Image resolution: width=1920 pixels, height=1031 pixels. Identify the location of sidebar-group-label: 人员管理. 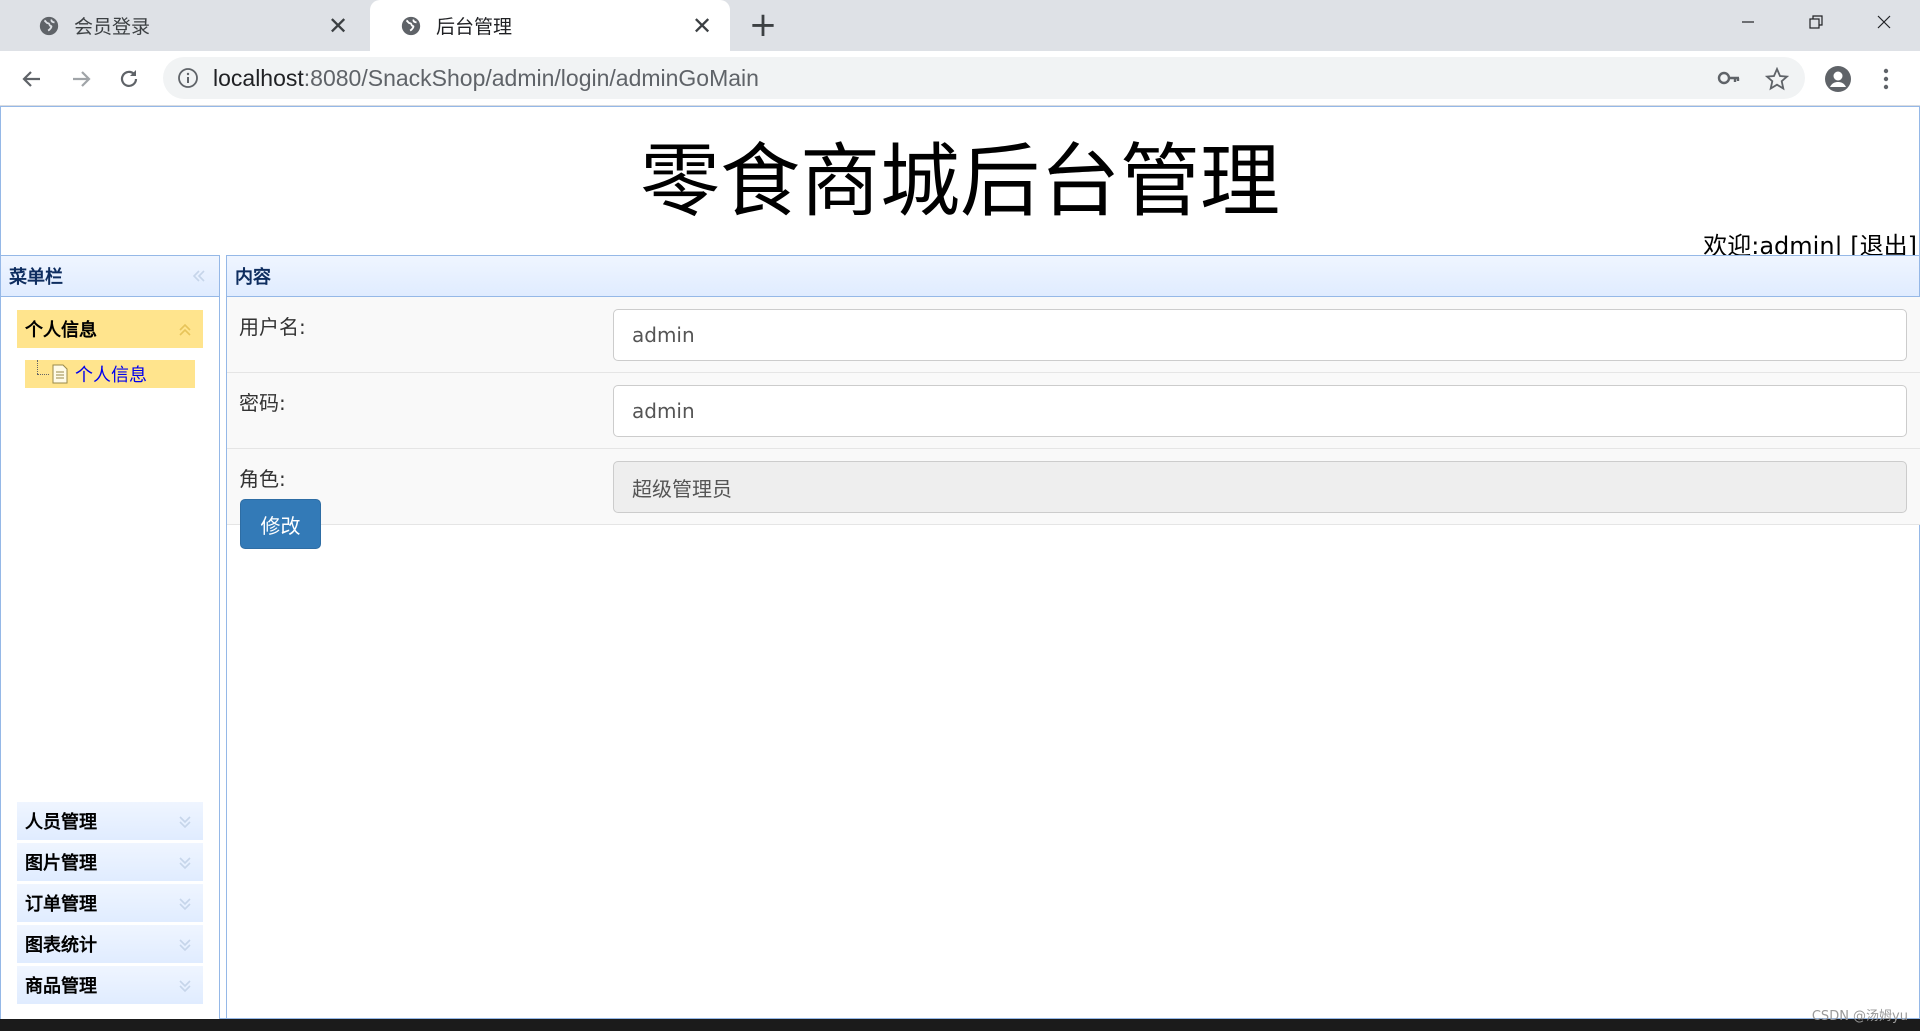
(61, 822).